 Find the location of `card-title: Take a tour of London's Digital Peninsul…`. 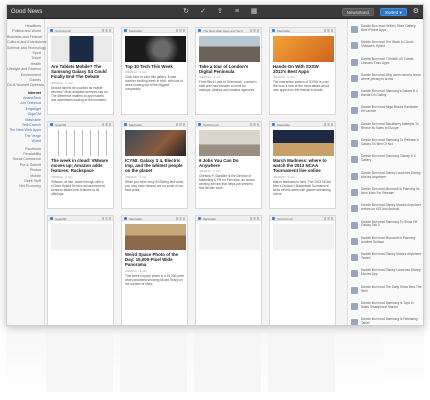

card-title: Take a tour of London's Digital Peninsul… is located at coordinates (228, 69).